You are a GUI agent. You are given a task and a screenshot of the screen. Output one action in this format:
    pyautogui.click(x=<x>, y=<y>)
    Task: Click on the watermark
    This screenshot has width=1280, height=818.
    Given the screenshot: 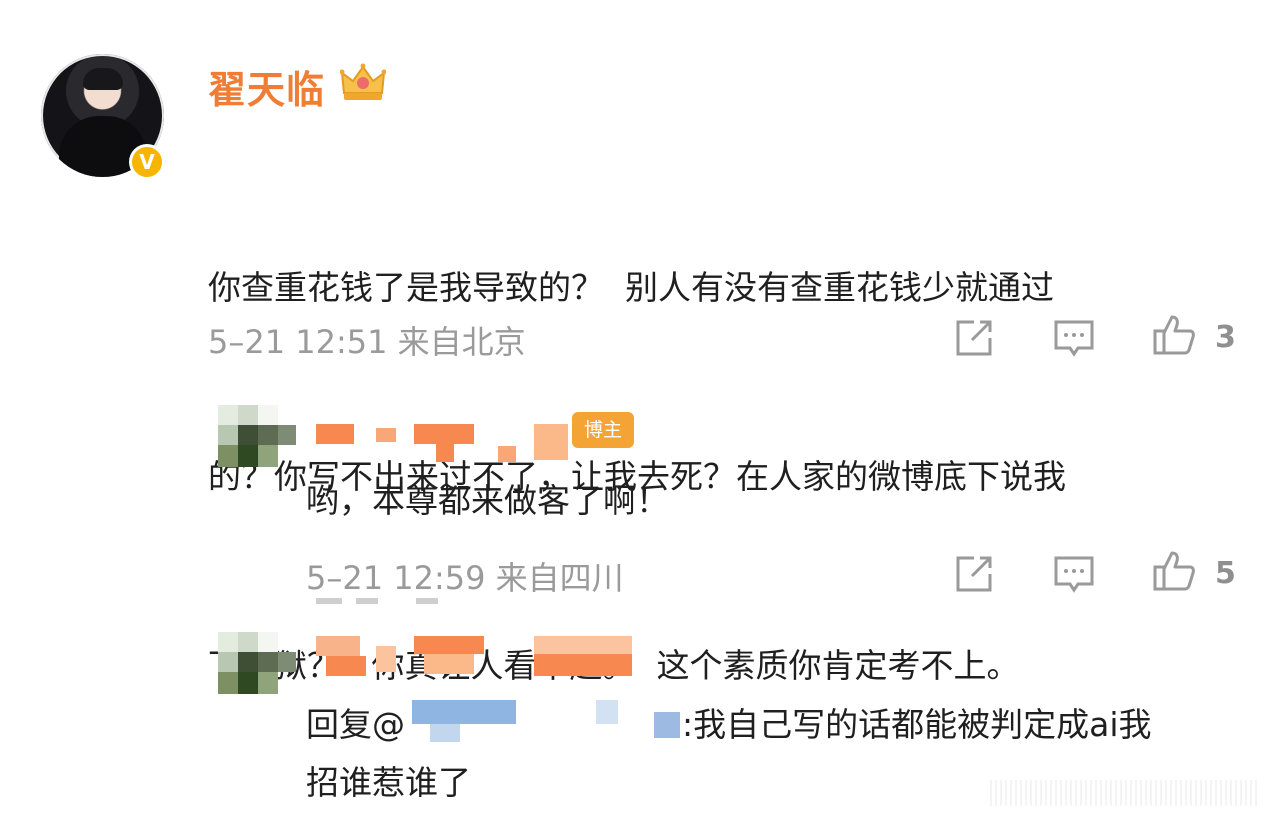 What is the action you would take?
    pyautogui.click(x=1124, y=793)
    